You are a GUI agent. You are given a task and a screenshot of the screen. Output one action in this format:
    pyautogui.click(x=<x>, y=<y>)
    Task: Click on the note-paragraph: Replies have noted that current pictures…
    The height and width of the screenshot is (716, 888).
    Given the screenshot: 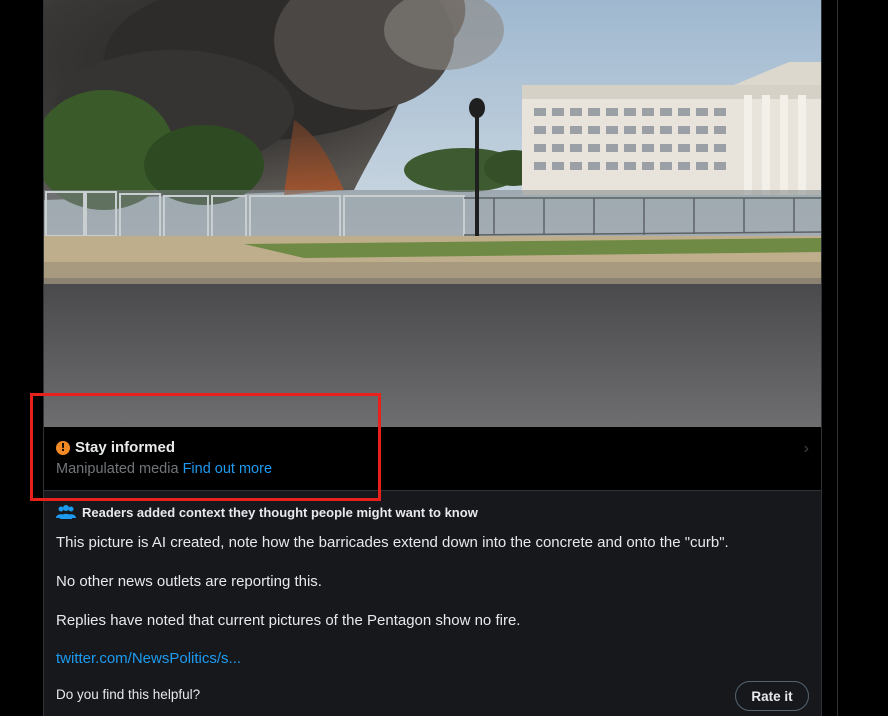 What is the action you would take?
    pyautogui.click(x=288, y=620)
    